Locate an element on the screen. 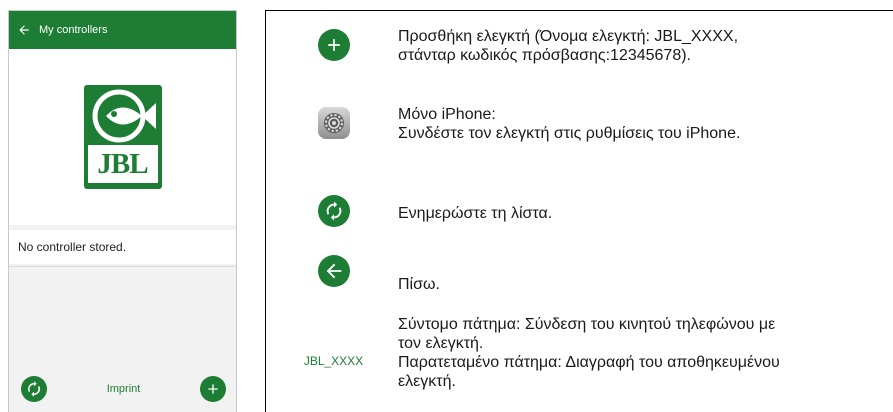 This screenshot has width=893, height=412. add-button-sample is located at coordinates (333, 45).